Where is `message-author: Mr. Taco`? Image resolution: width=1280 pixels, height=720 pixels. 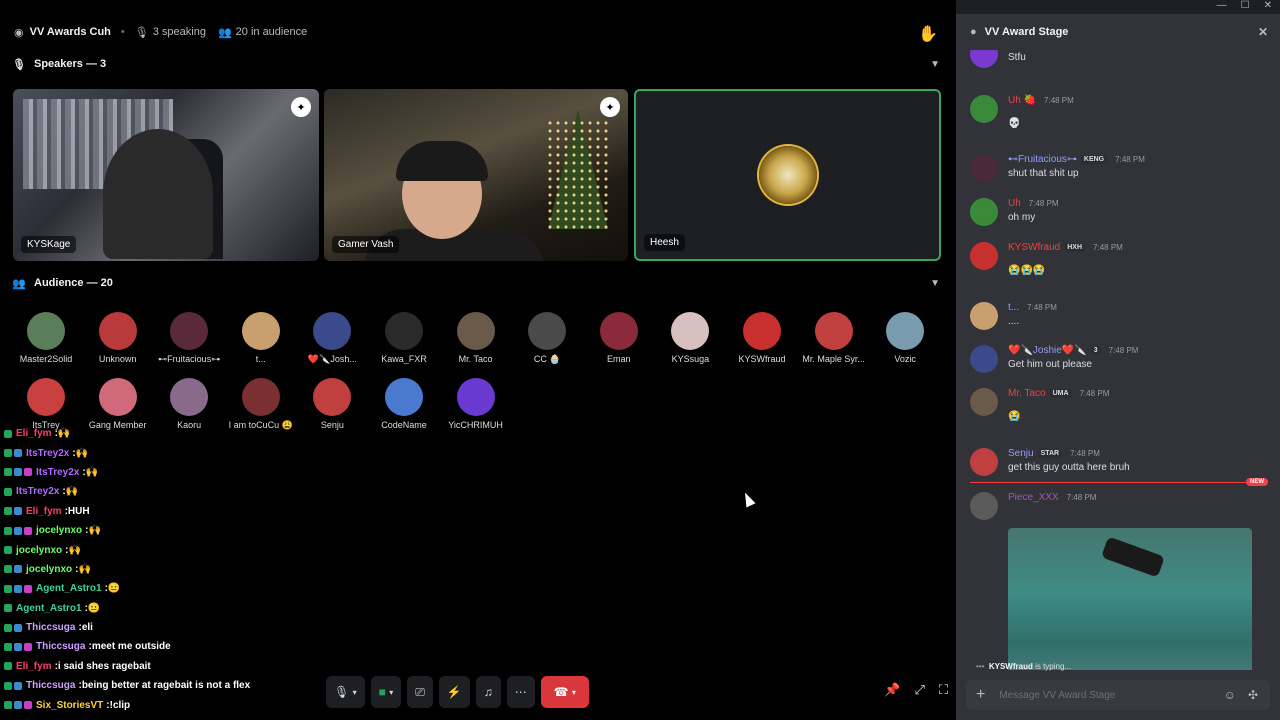
message-author: Mr. Taco is located at coordinates (1027, 393).